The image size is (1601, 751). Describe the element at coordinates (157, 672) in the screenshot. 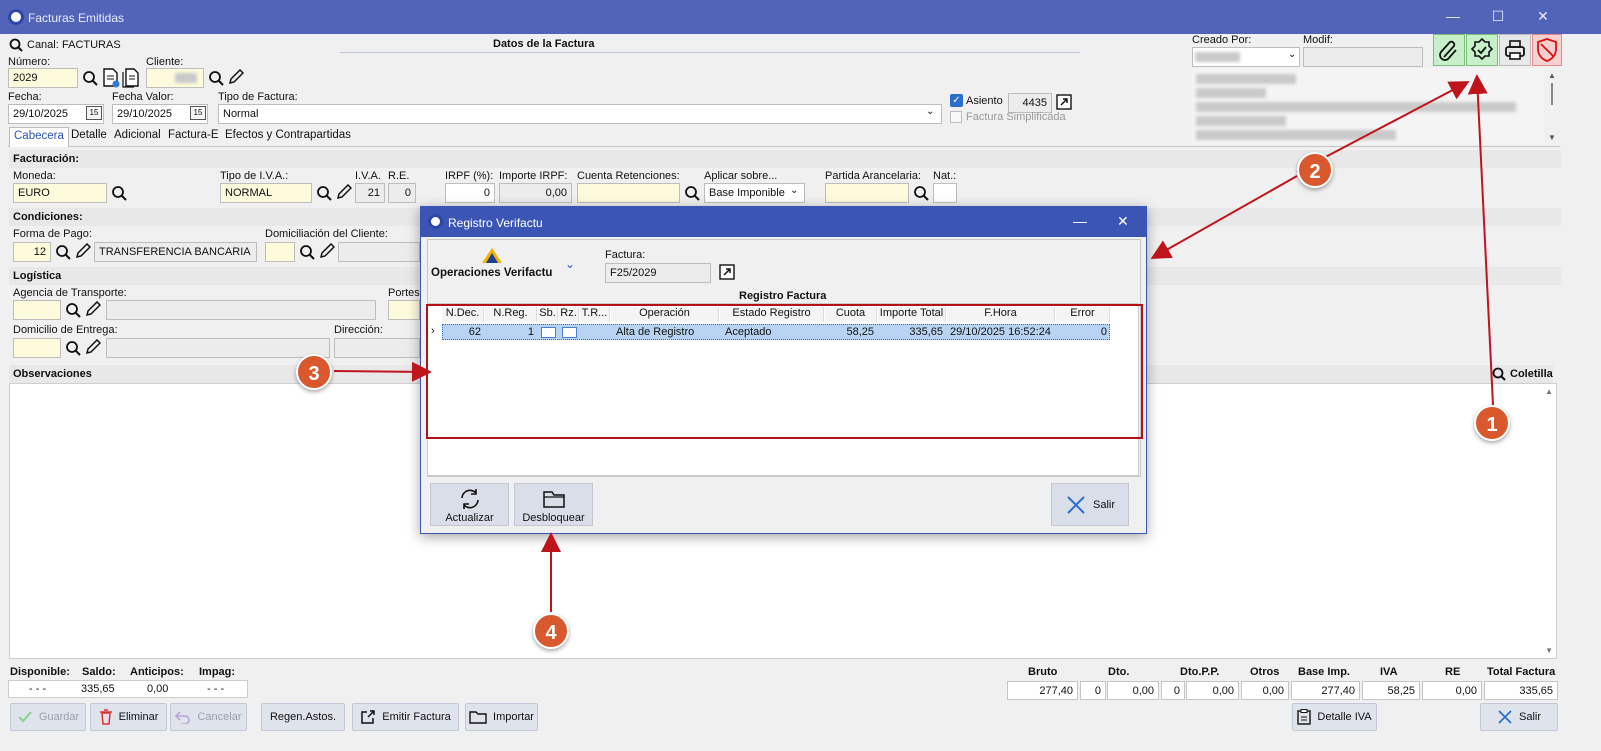

I see `anticipos-header: Anticipos:` at that location.